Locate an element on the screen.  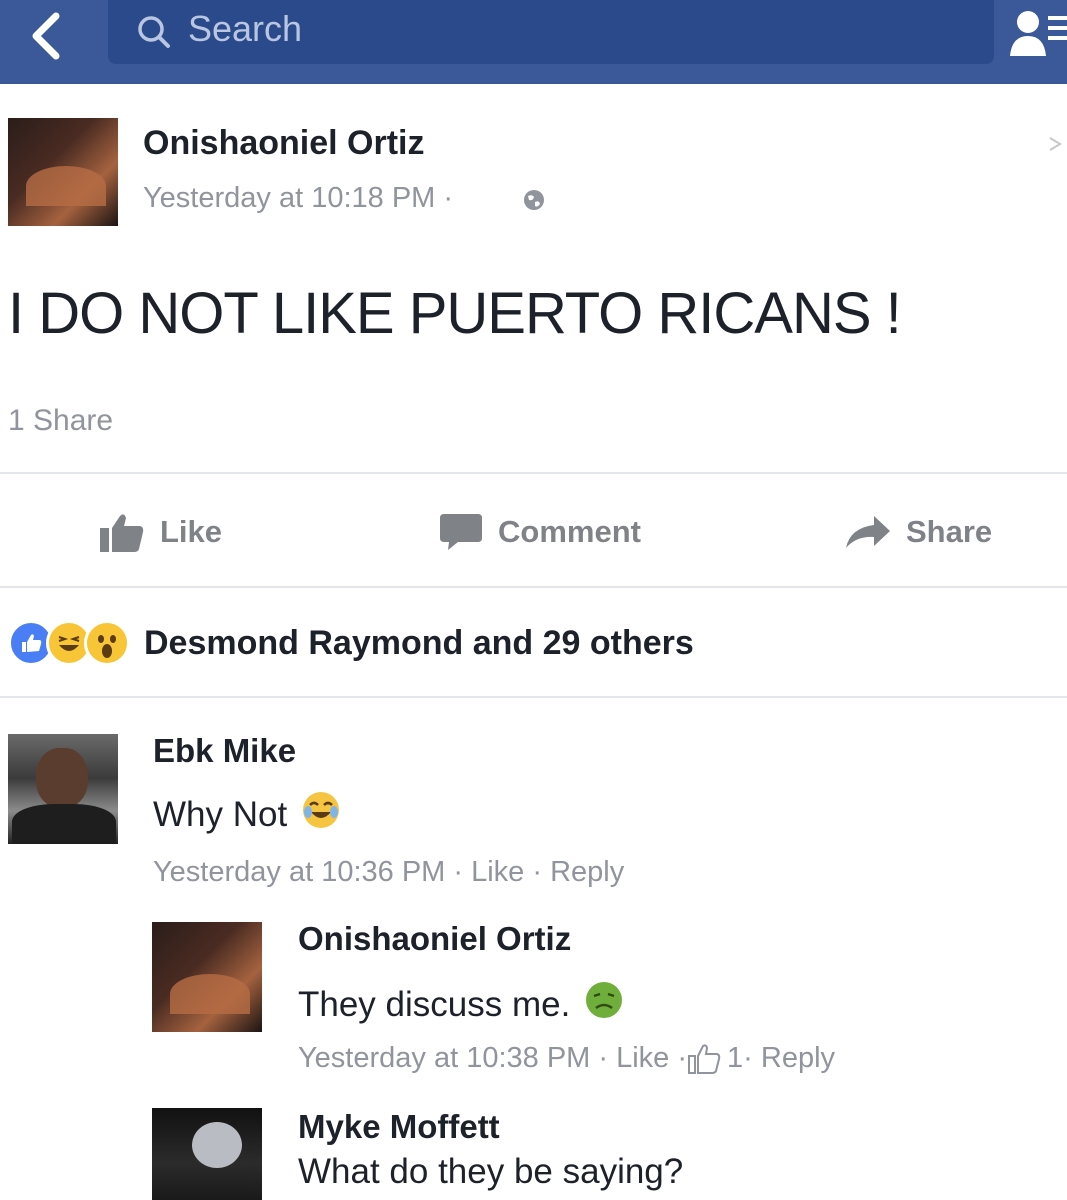
reply-text-content: They discuss me. is located at coordinates (434, 1004).